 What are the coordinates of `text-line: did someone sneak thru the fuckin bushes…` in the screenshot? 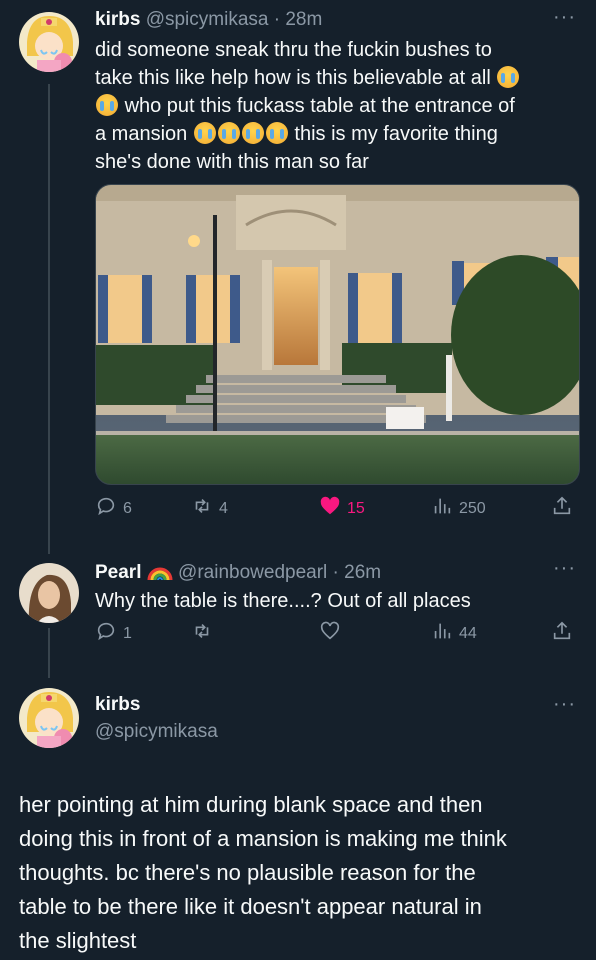 It's located at (293, 50).